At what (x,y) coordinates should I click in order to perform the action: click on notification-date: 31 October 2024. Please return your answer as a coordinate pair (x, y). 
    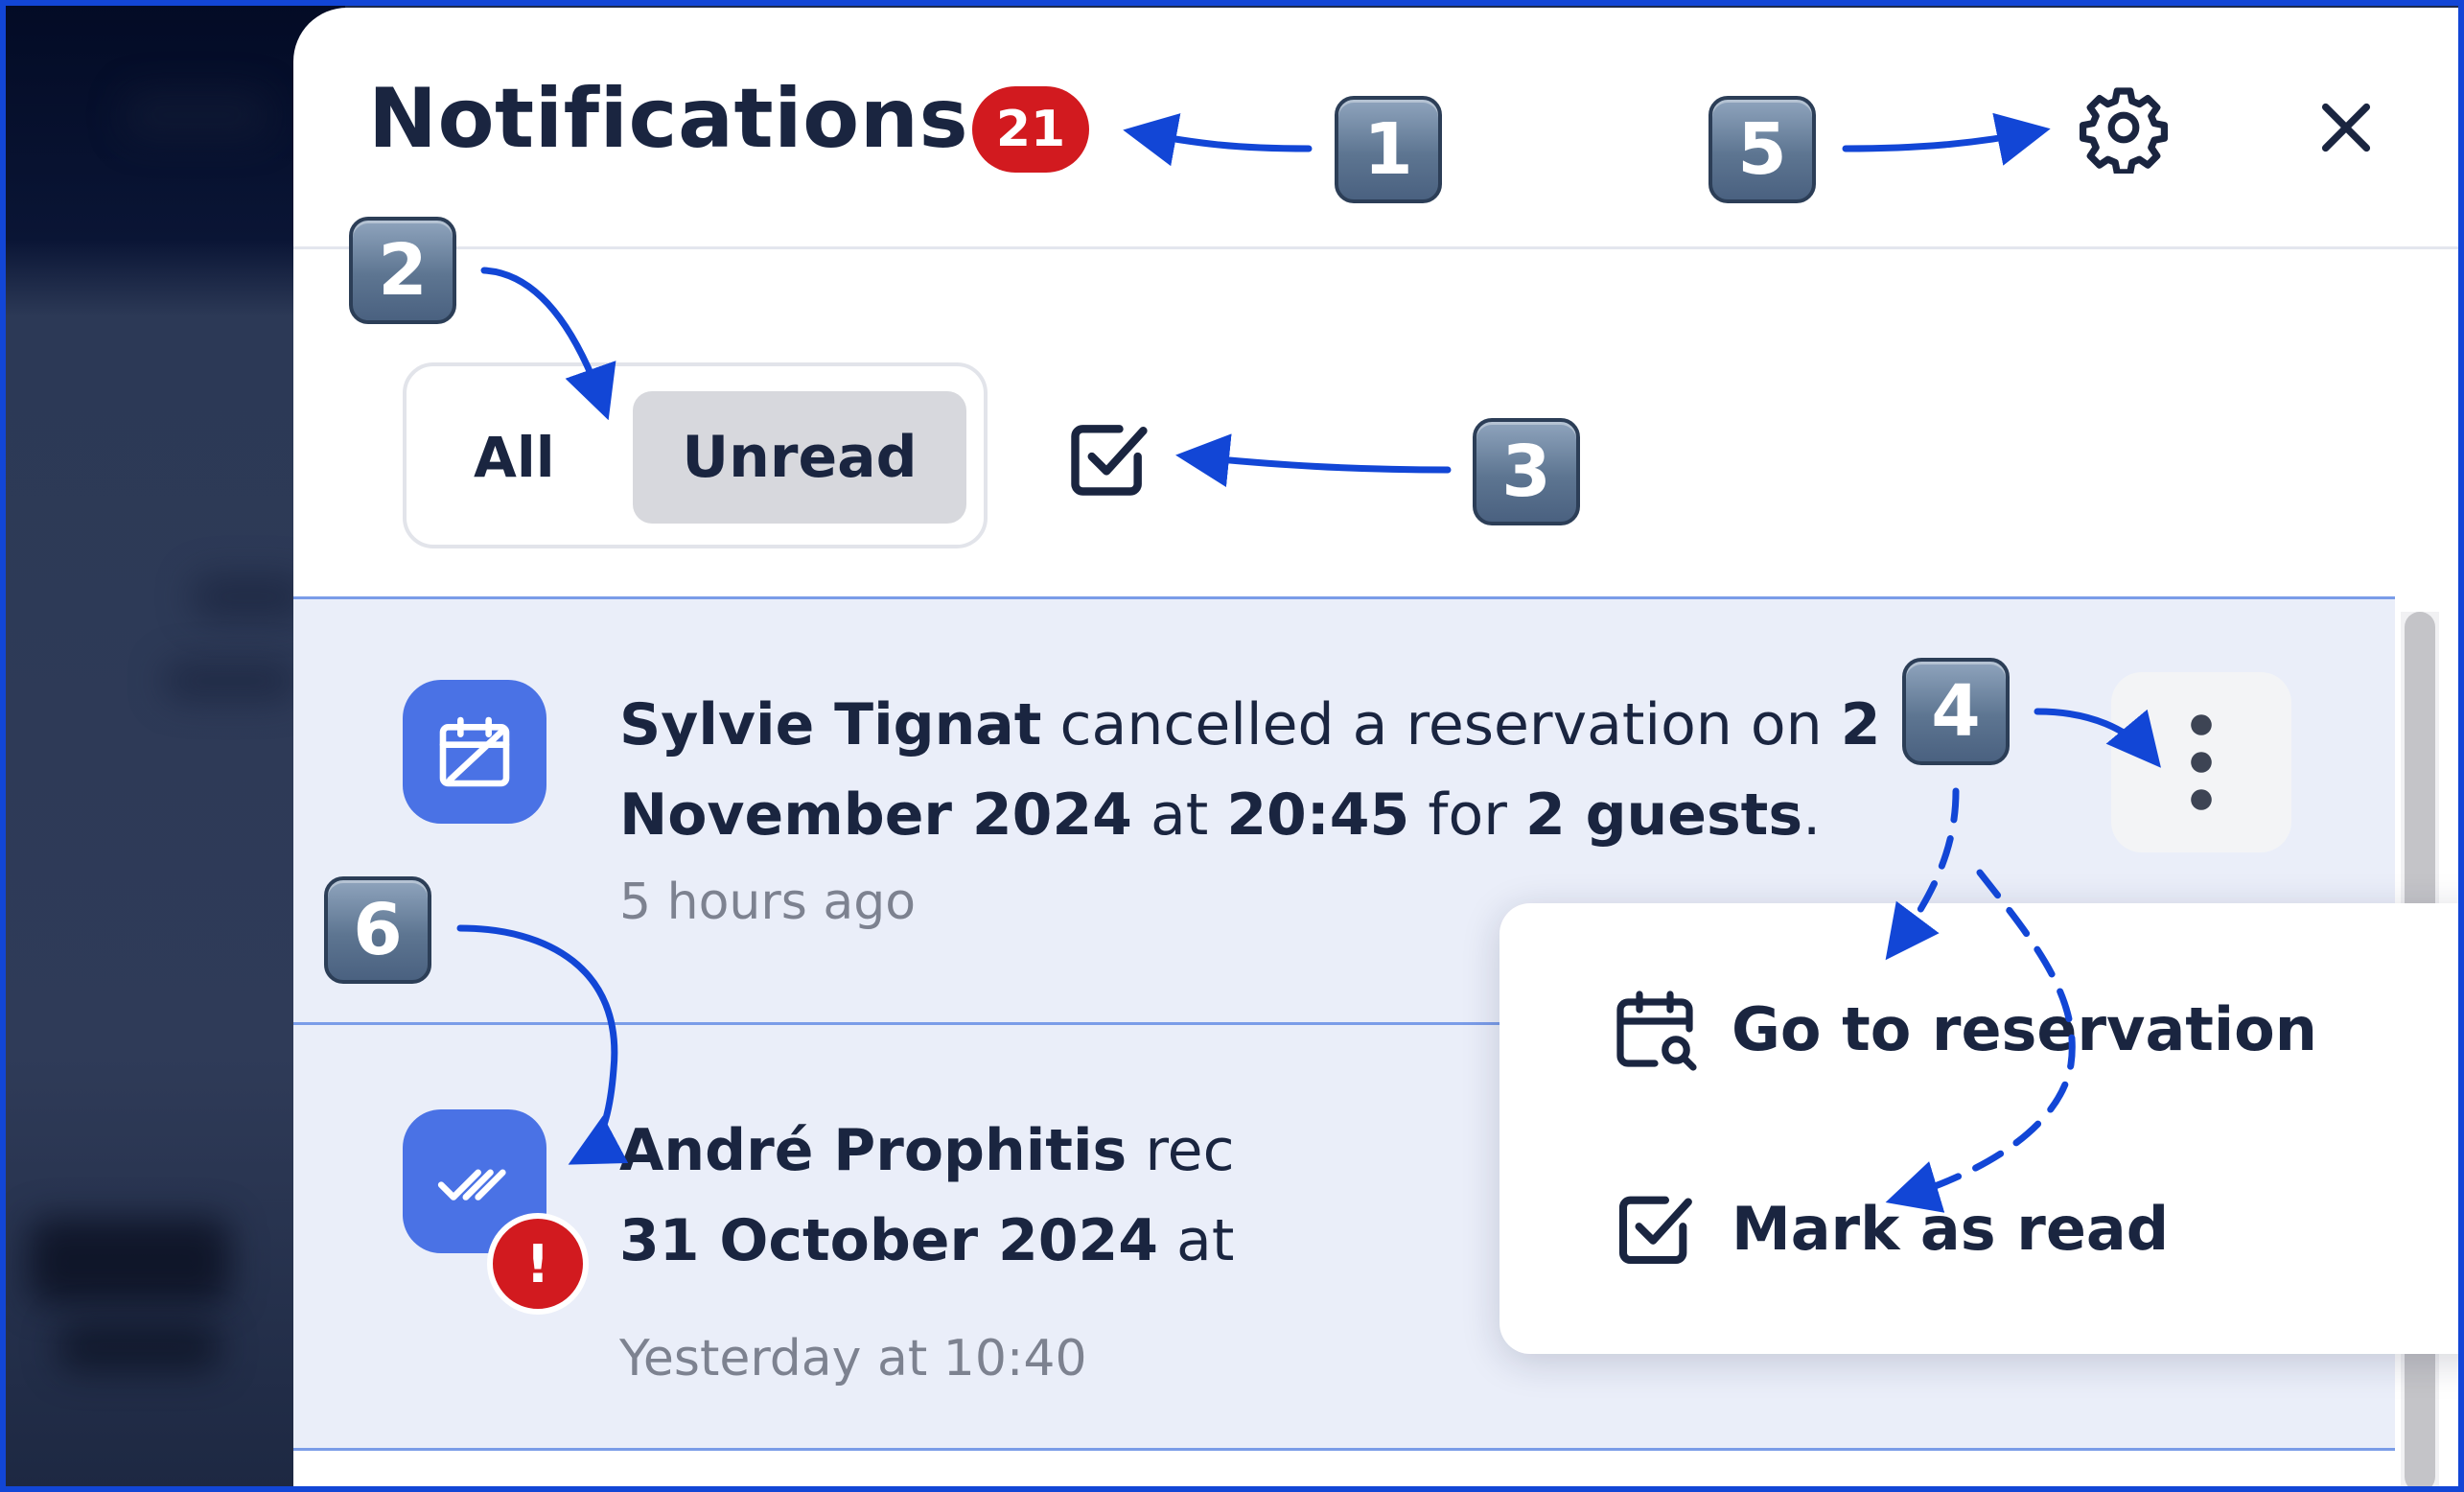
    Looking at the image, I should click on (889, 1241).